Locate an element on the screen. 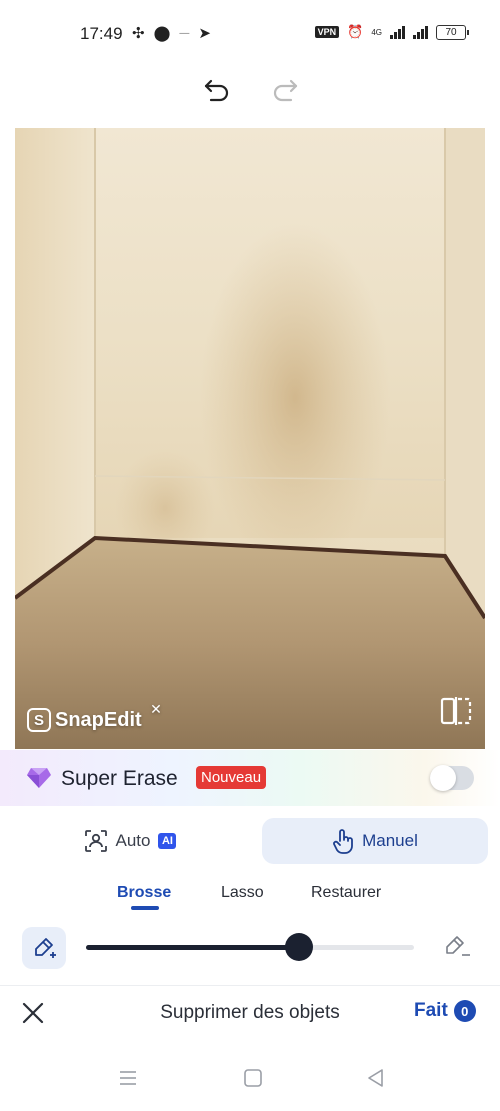  close-icon is located at coordinates (33, 1013).